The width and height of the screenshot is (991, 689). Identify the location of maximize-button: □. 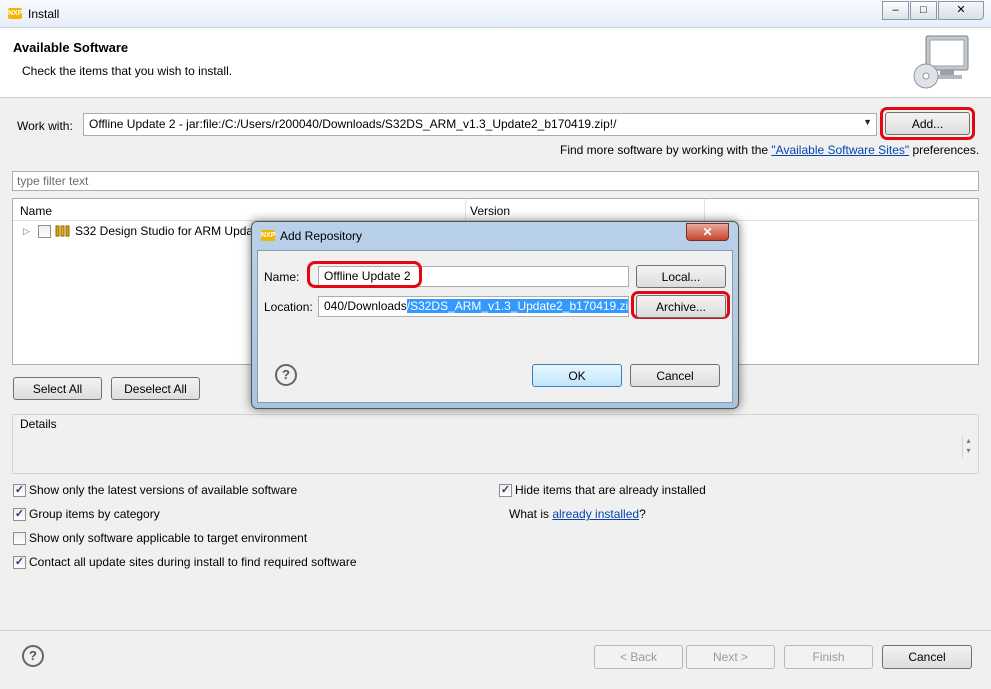
(923, 10).